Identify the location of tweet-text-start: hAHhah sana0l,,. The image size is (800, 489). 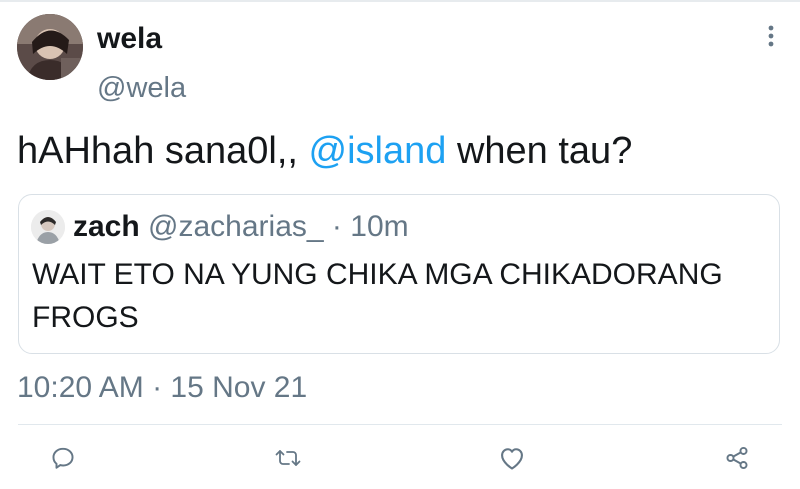
(163, 151).